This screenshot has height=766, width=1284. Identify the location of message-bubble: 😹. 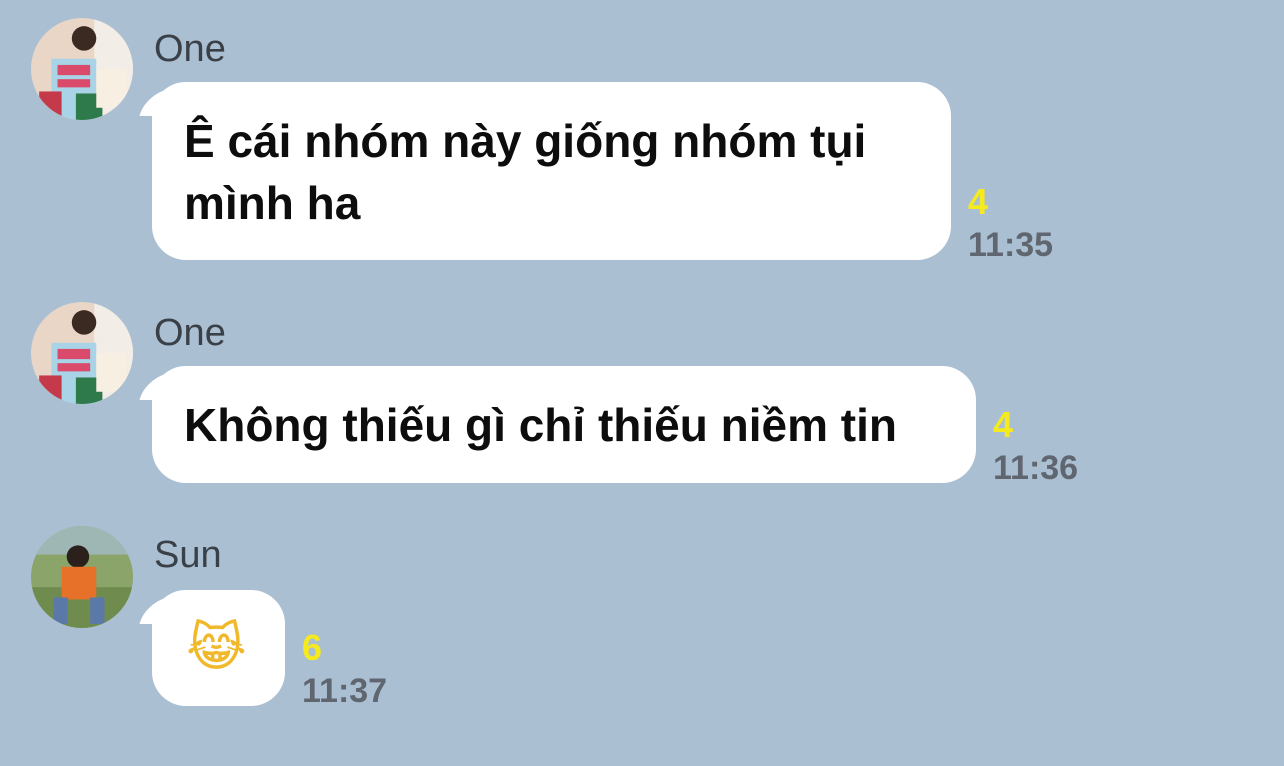
(218, 648).